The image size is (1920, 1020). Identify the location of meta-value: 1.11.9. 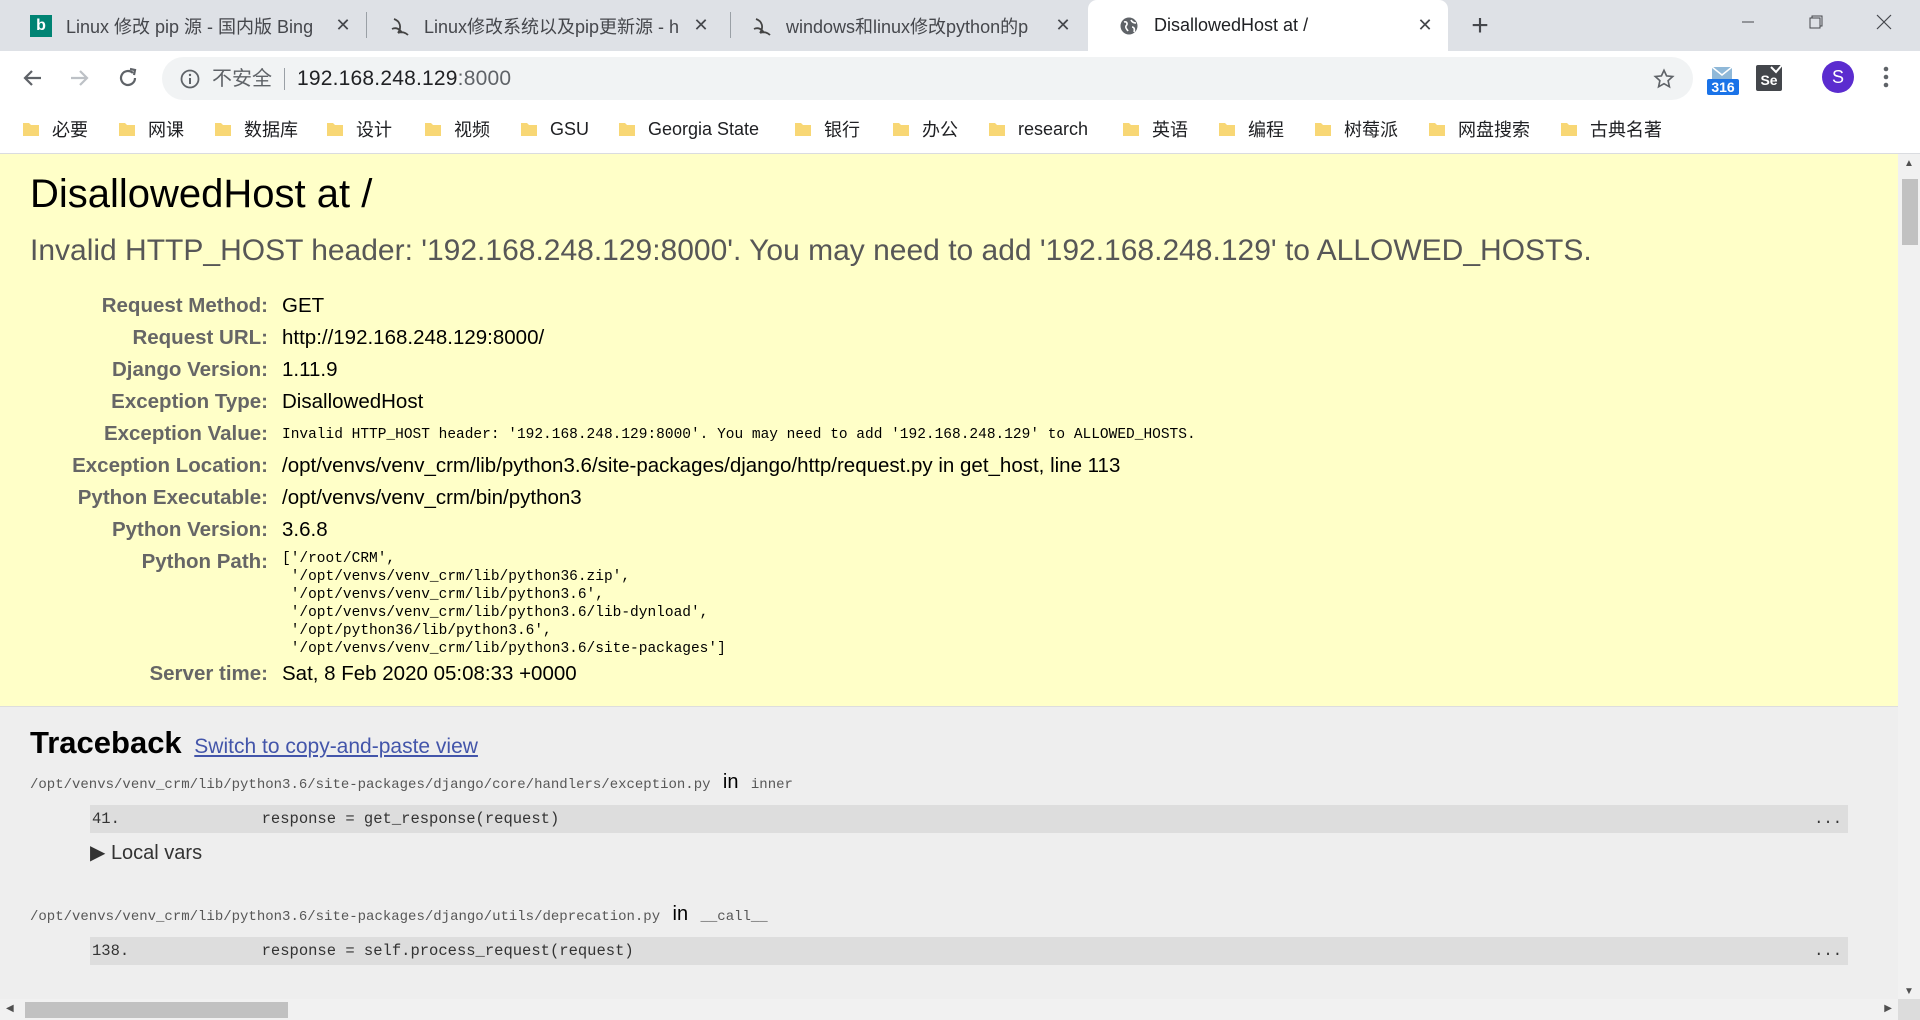
(310, 369).